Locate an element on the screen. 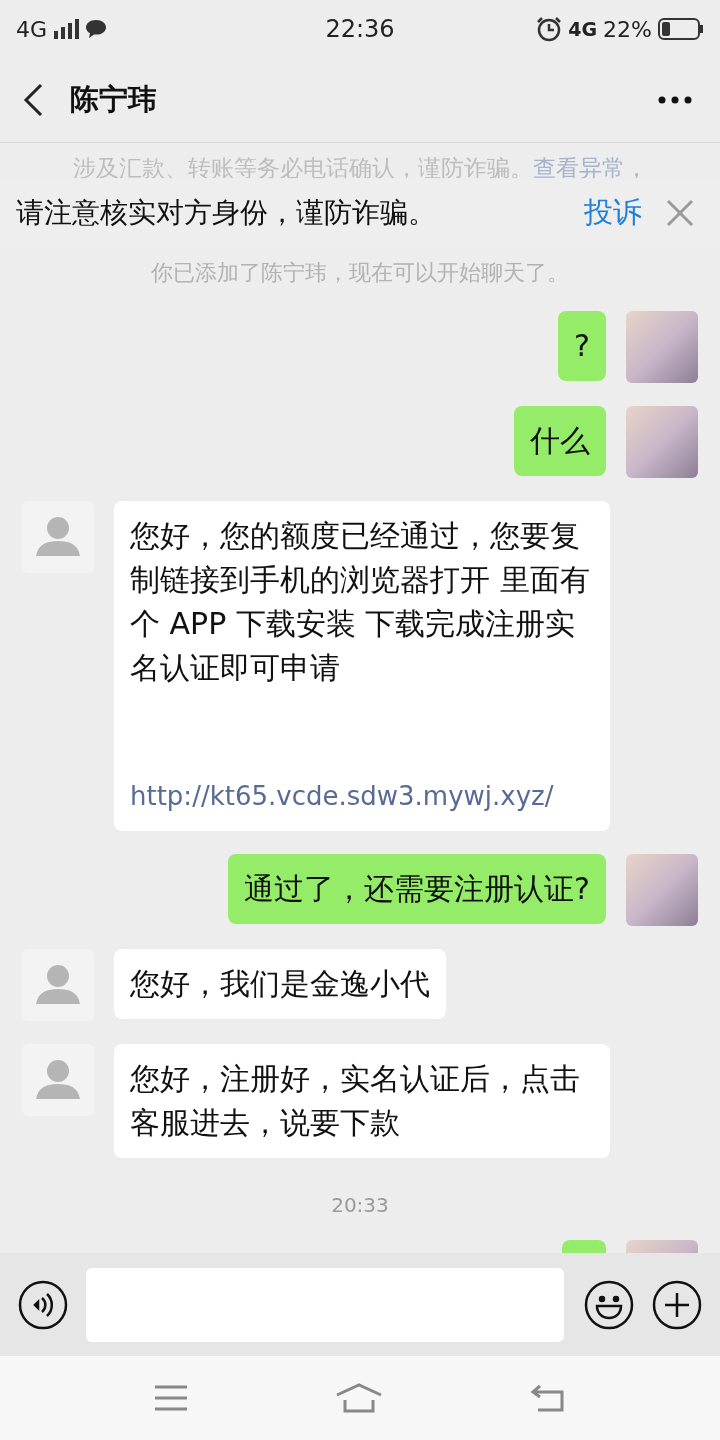  message-link: http://kt65.vcde.sdw3.mywj.xyz/ is located at coordinates (362, 796).